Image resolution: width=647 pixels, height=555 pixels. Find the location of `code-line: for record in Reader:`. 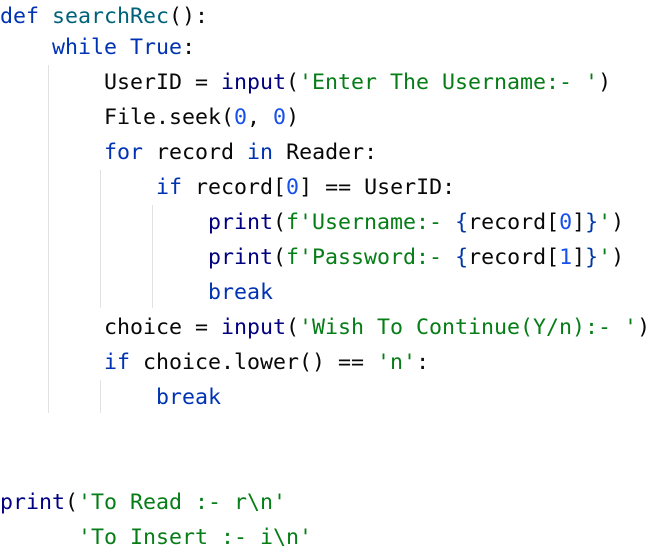

code-line: for record in Reader: is located at coordinates (188, 152).